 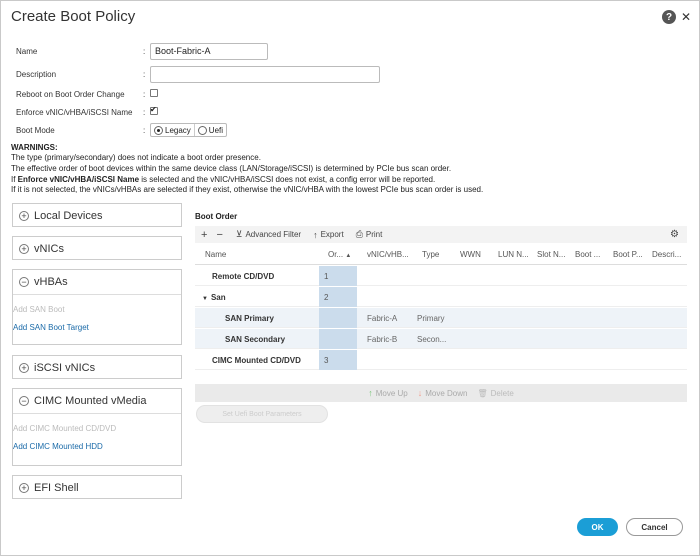 I want to click on chevron-down-icon: ▼, so click(x=205, y=299).